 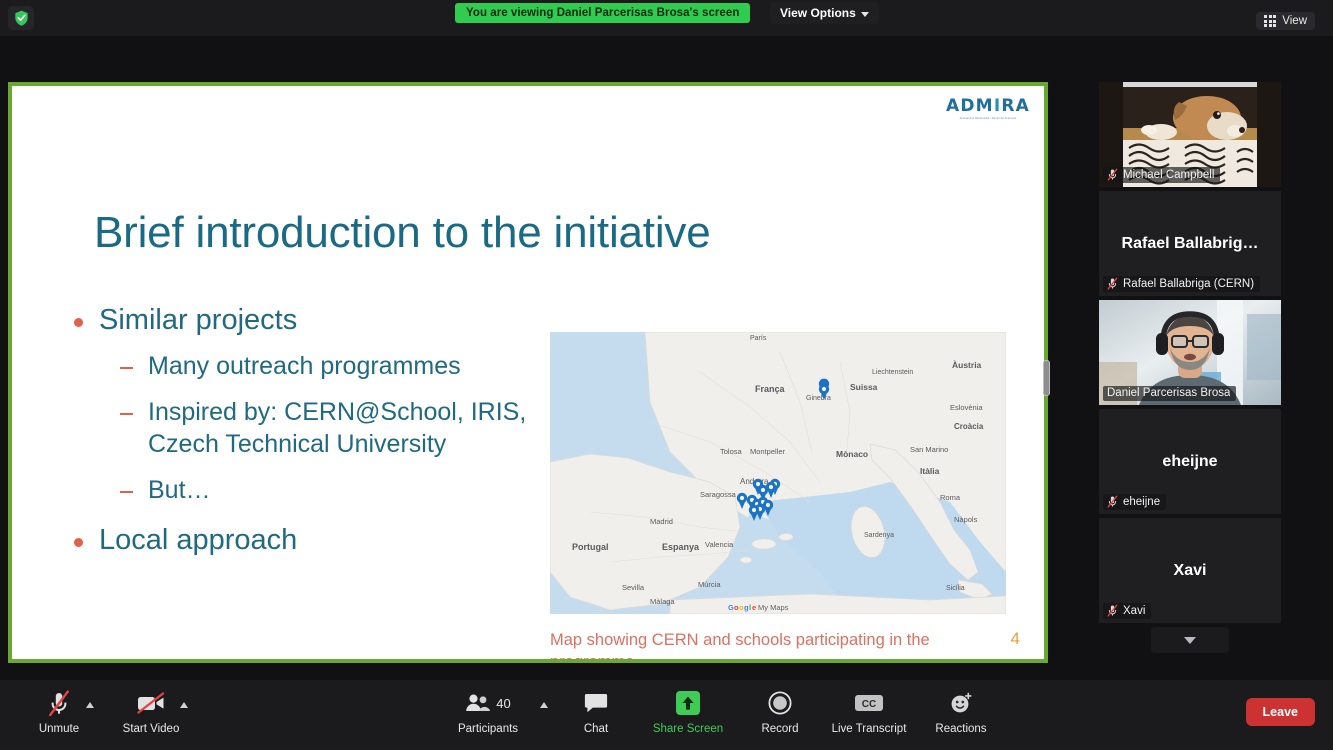 What do you see at coordinates (151, 729) in the screenshot?
I see `start-video-label: Start Video` at bounding box center [151, 729].